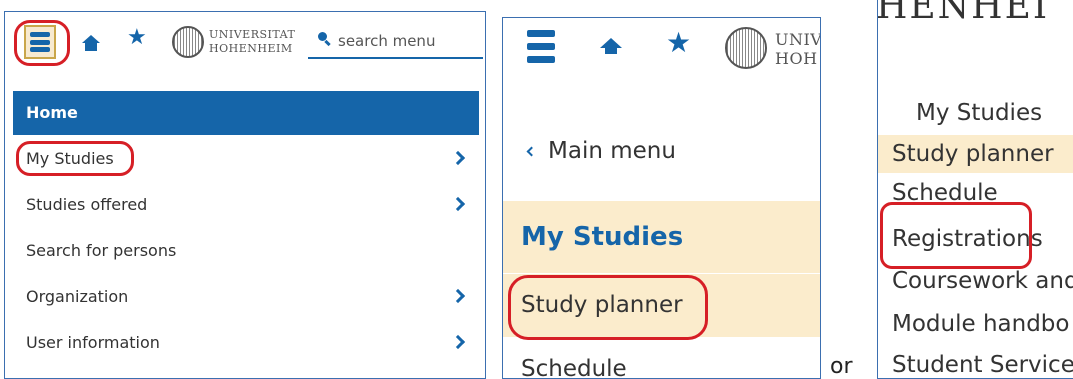 The width and height of the screenshot is (1073, 379). What do you see at coordinates (246, 251) in the screenshot?
I see `menu-item-search-for-persons: Search for persons` at bounding box center [246, 251].